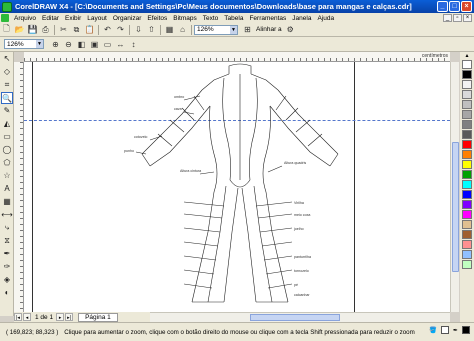 The width and height of the screenshot is (474, 341). What do you see at coordinates (467, 56) in the screenshot?
I see `palette-scroll-up-icon: ▴` at bounding box center [467, 56].